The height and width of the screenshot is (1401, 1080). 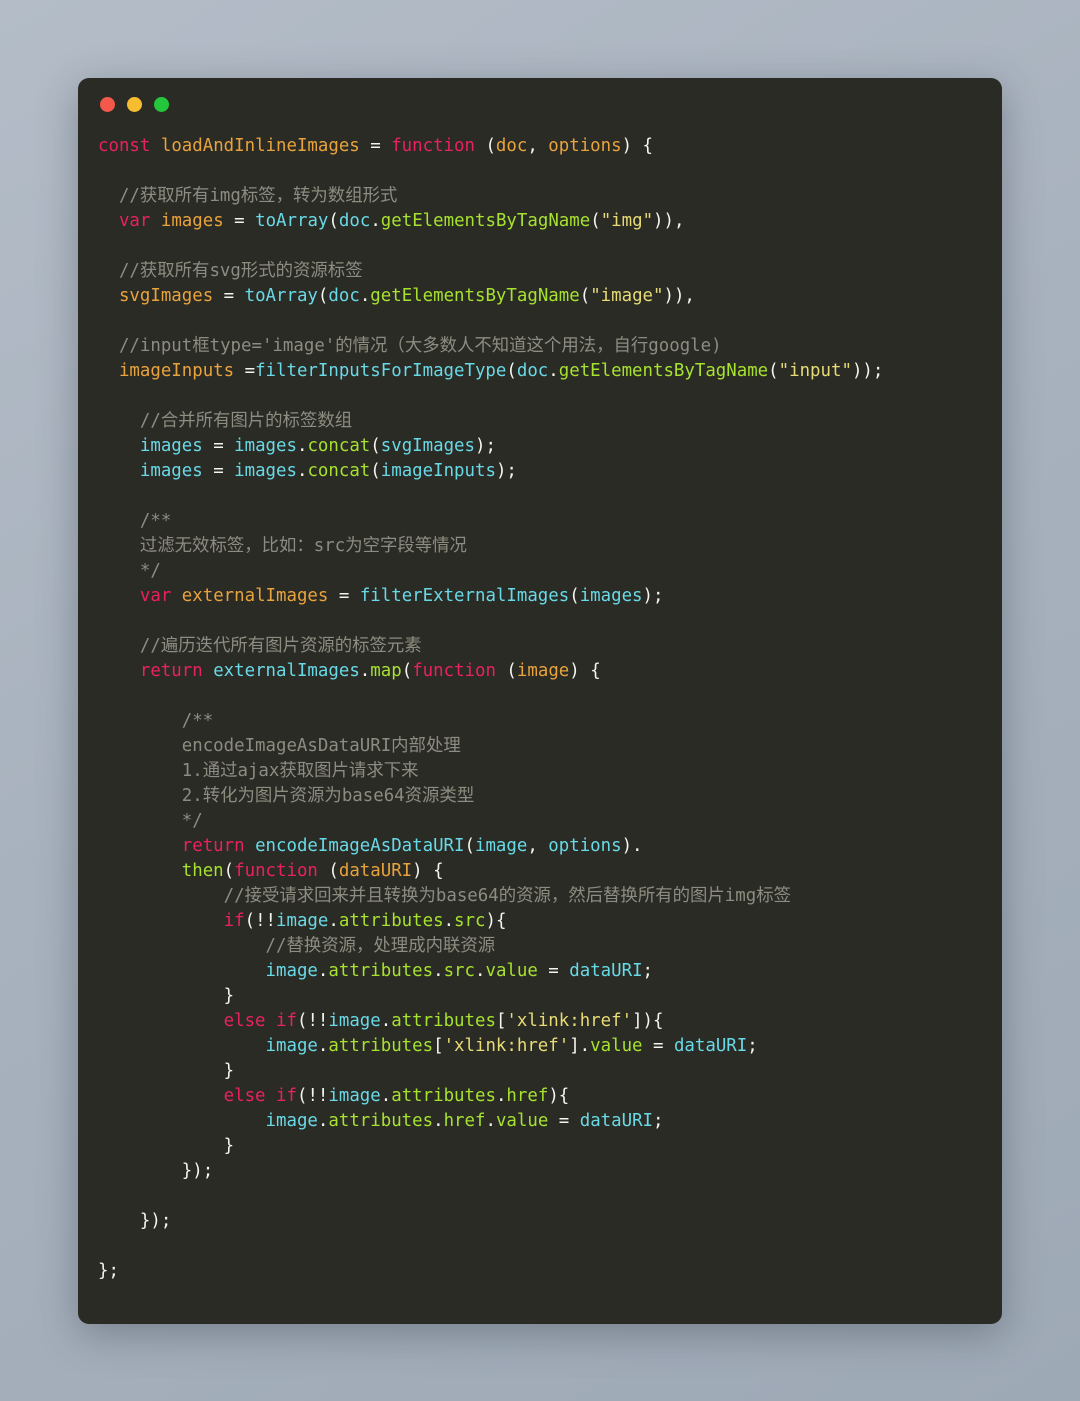 What do you see at coordinates (134, 221) in the screenshot?
I see `code-token: var` at bounding box center [134, 221].